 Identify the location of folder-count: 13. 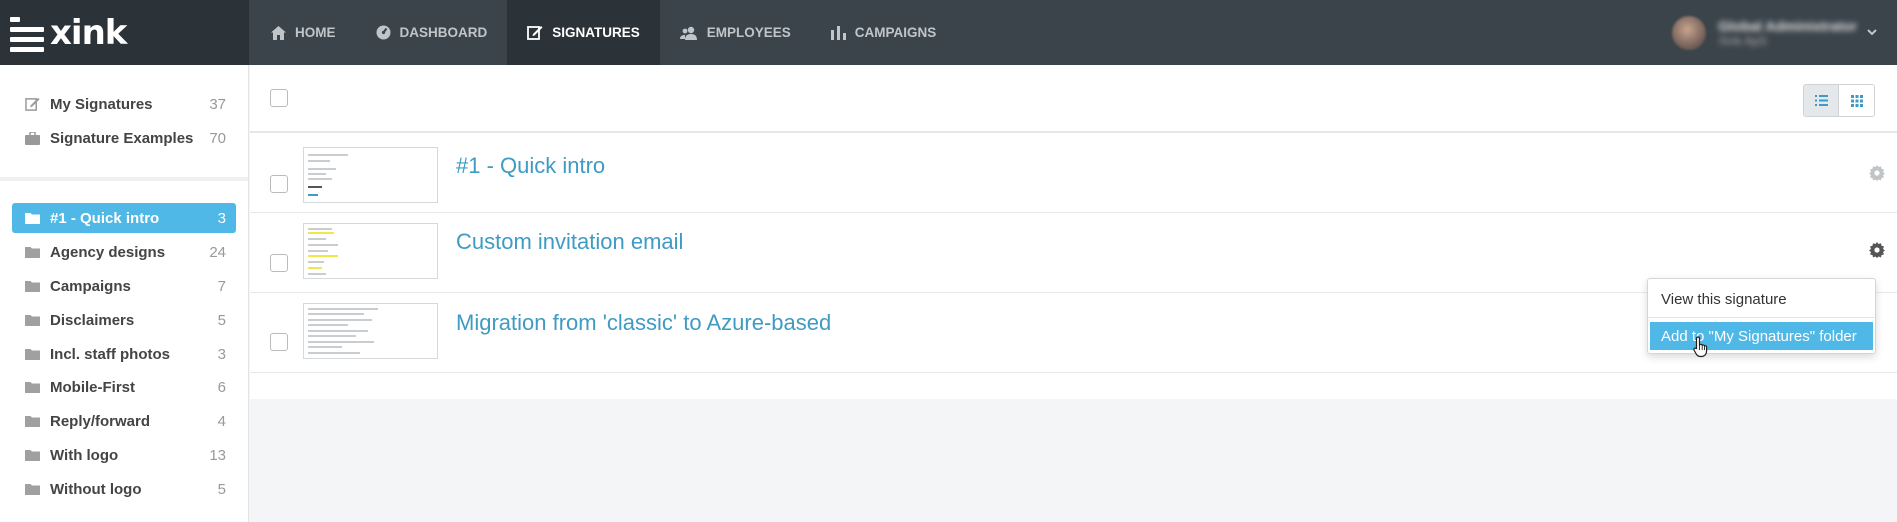
(217, 455).